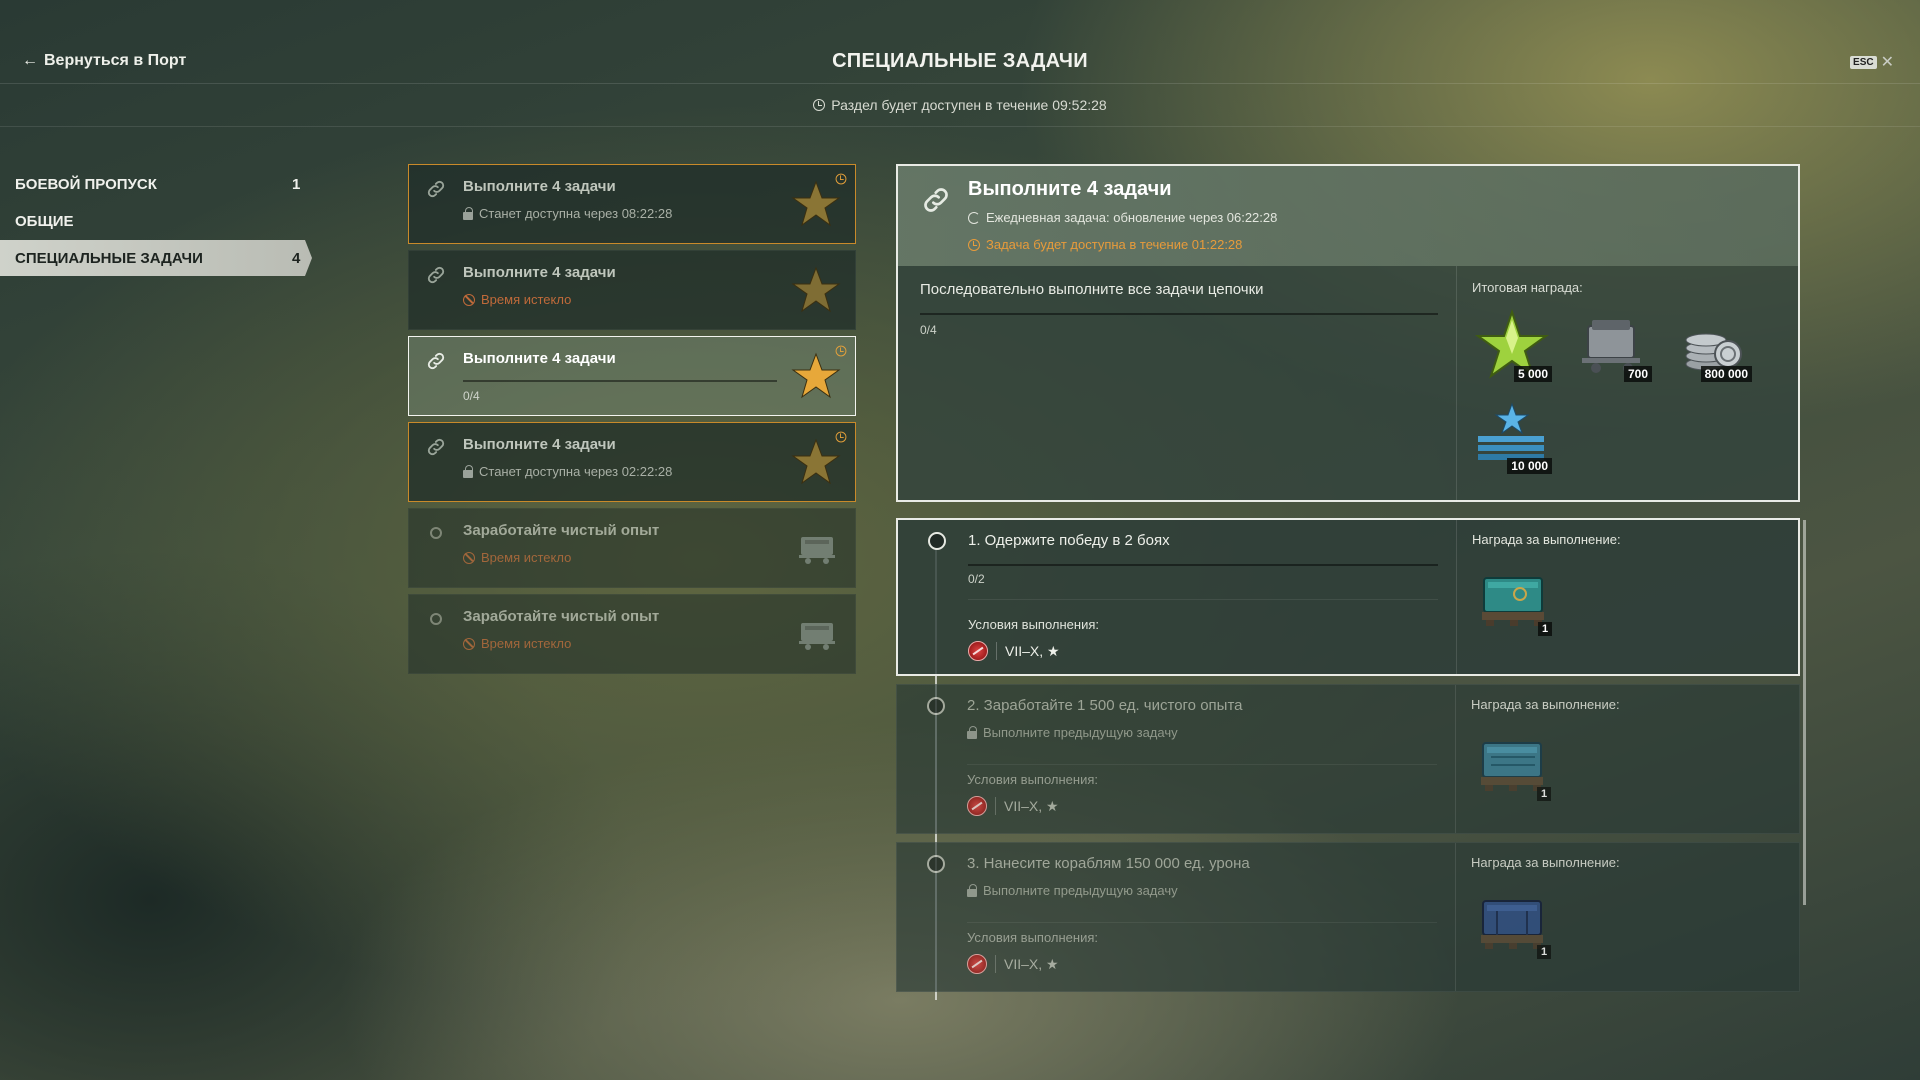 The width and height of the screenshot is (1920, 1080). What do you see at coordinates (1070, 189) in the screenshot?
I see `task-detail-title: Выполните 4 задачи` at bounding box center [1070, 189].